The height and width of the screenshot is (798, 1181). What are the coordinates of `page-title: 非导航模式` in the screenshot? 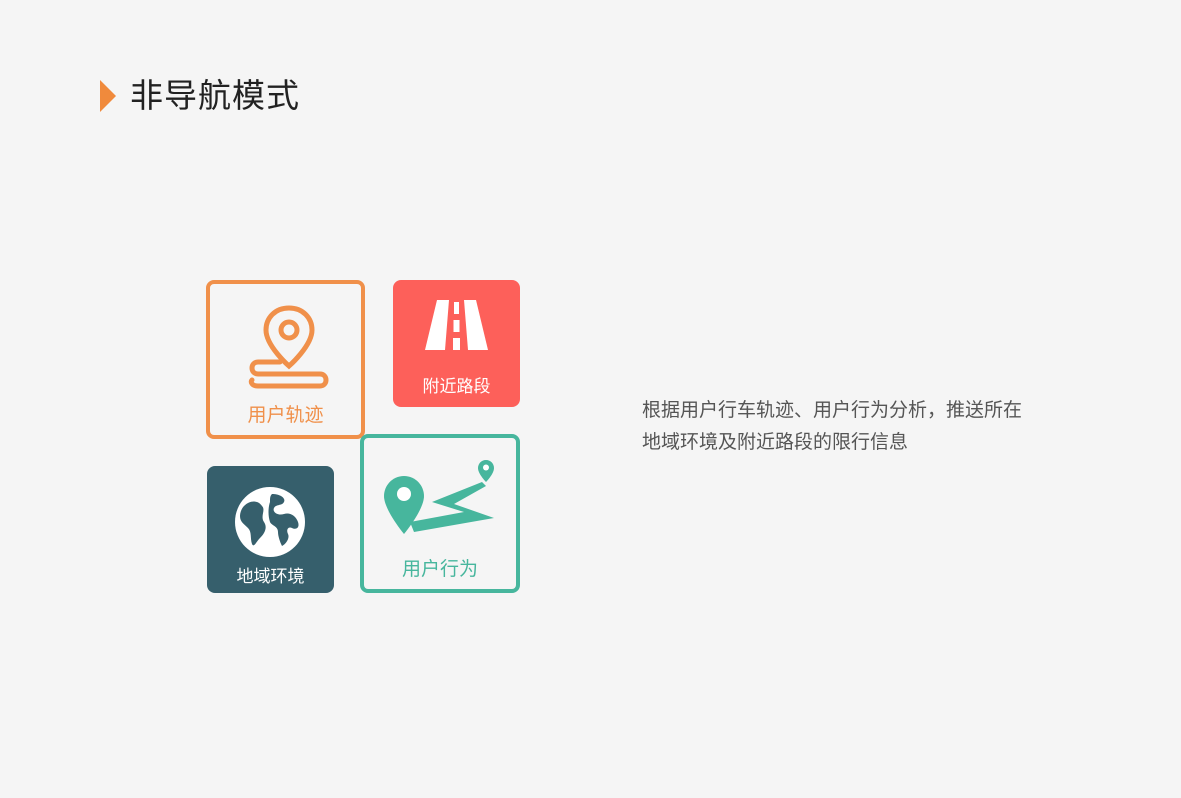 It's located at (215, 95).